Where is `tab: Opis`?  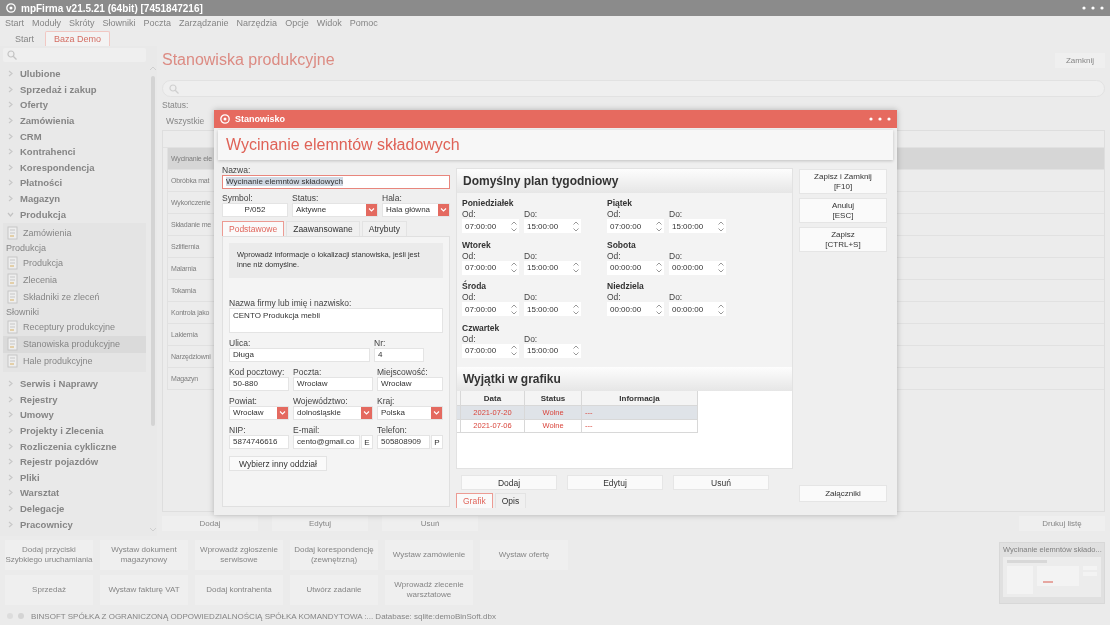
tab: Opis is located at coordinates (510, 500).